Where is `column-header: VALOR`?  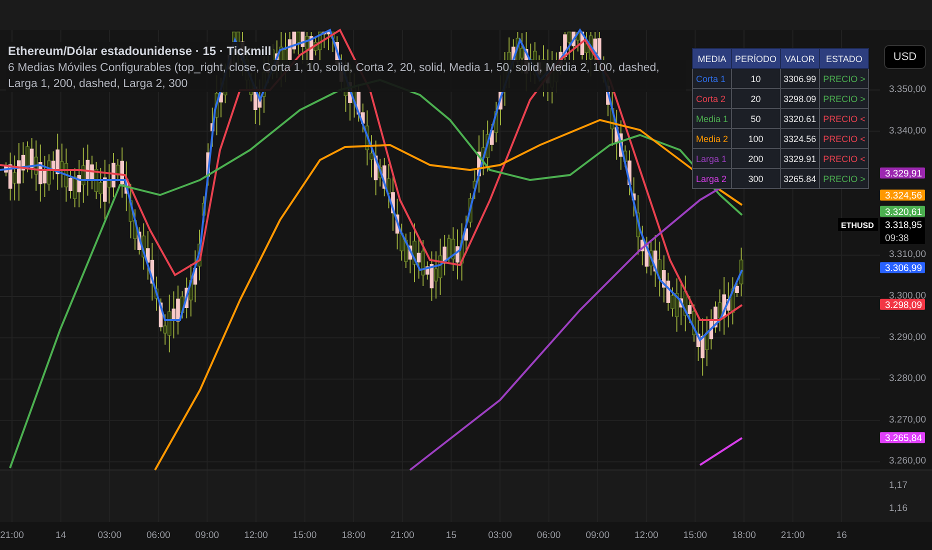
column-header: VALOR is located at coordinates (800, 58).